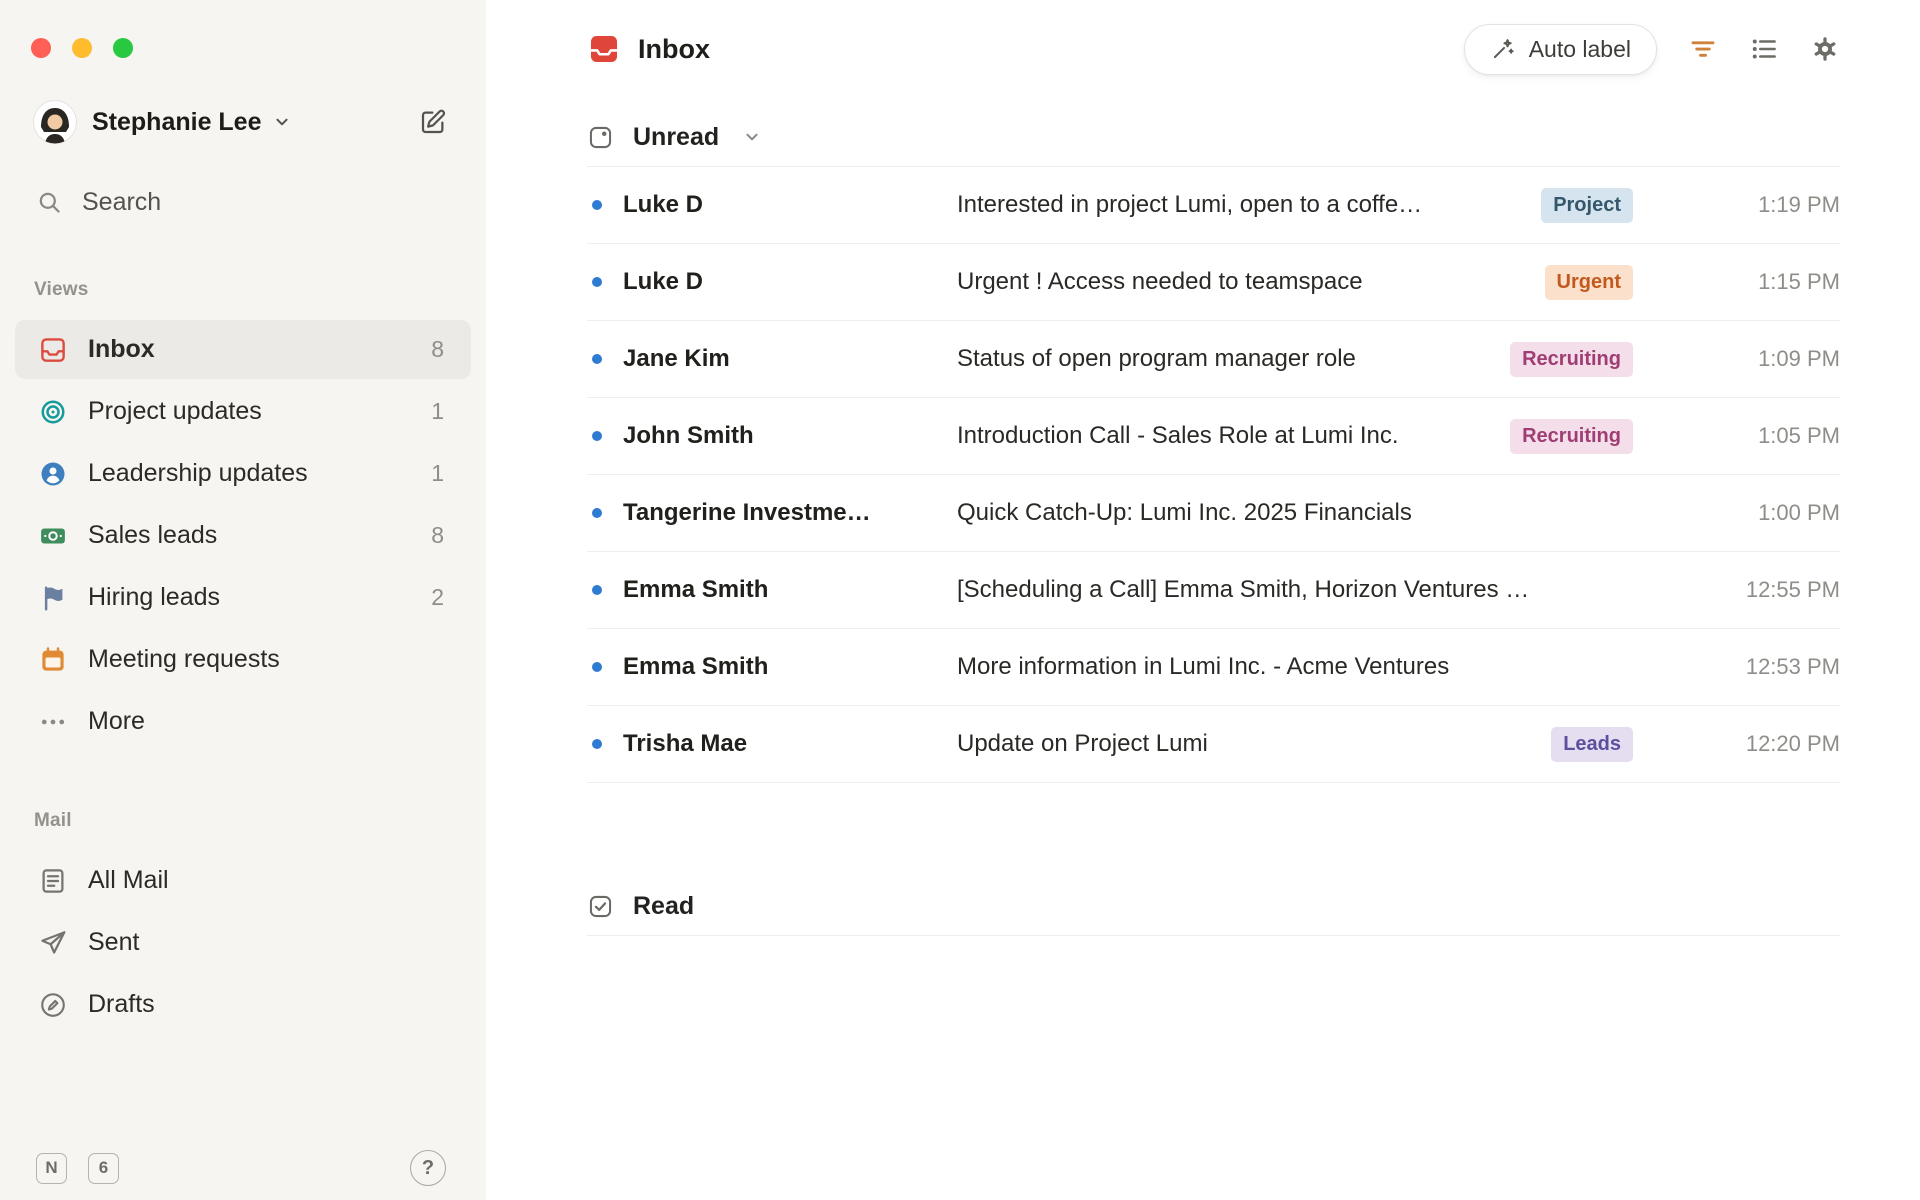 The width and height of the screenshot is (1920, 1200). What do you see at coordinates (243, 1175) in the screenshot?
I see `sidebar-footer: N 6 ?` at bounding box center [243, 1175].